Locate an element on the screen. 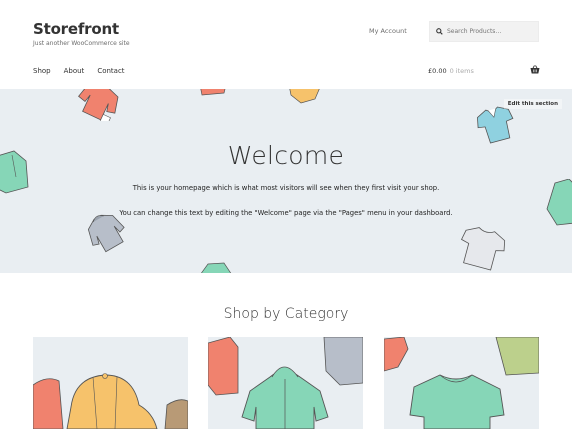  basket-icon is located at coordinates (535, 69).